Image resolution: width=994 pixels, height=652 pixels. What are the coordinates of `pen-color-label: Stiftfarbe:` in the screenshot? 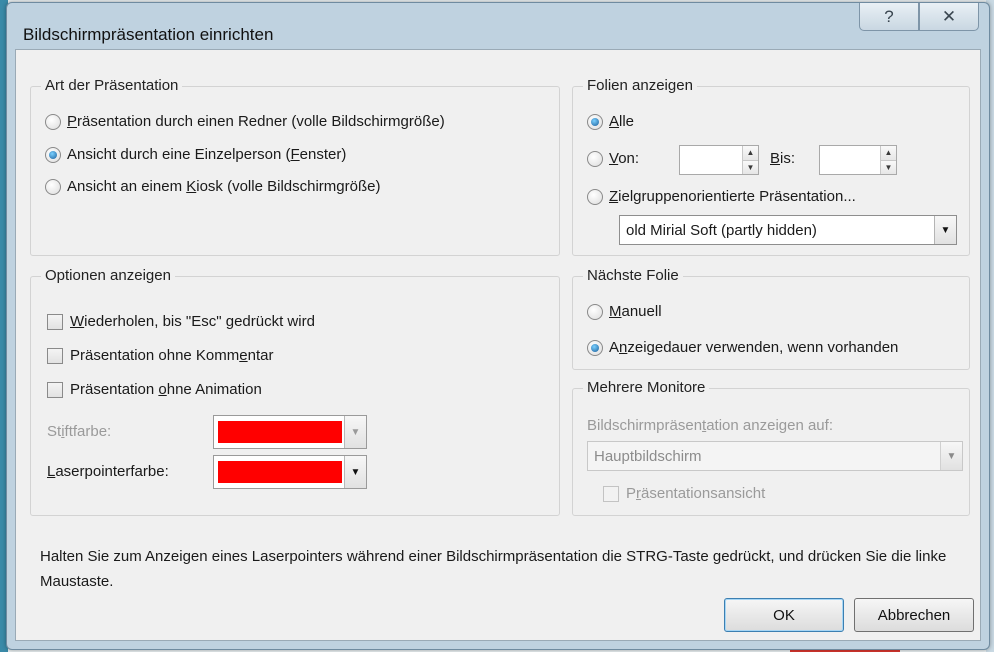 It's located at (79, 431).